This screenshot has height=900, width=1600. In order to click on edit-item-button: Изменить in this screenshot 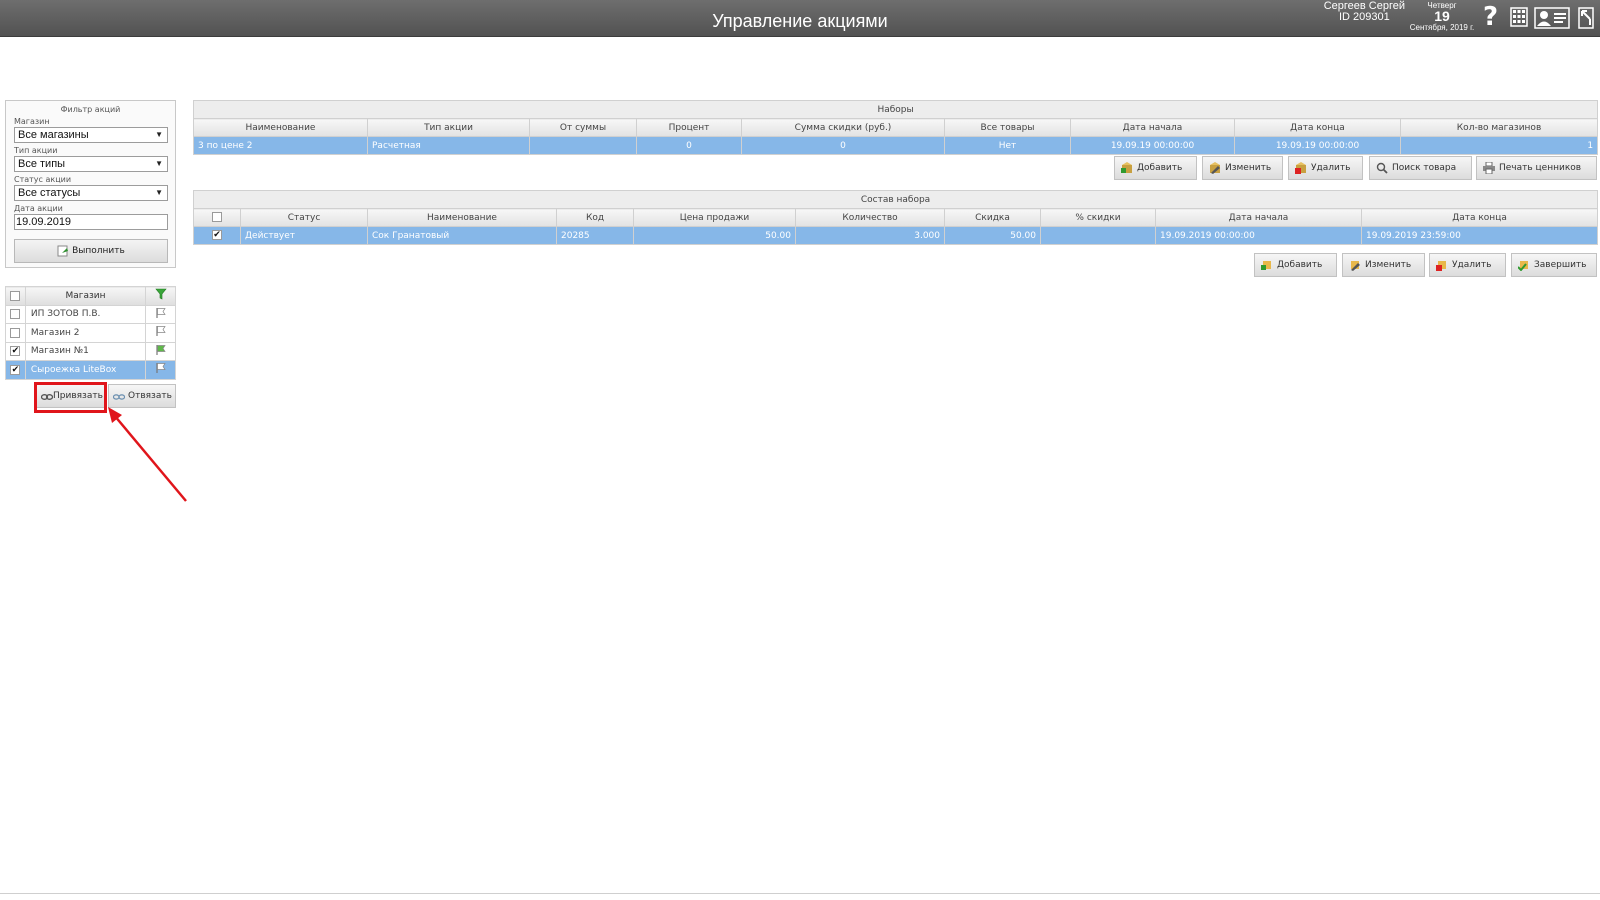, I will do `click(1383, 265)`.